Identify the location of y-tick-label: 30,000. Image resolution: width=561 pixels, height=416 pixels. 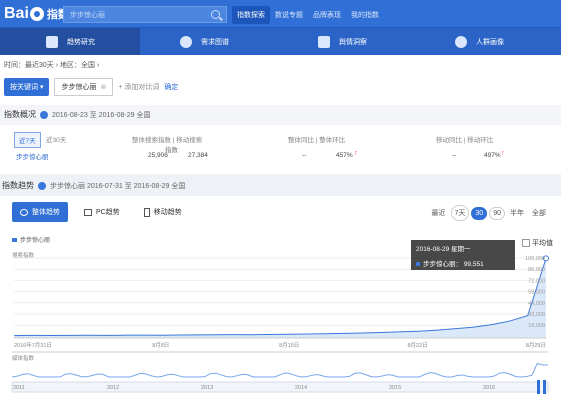
(536, 315).